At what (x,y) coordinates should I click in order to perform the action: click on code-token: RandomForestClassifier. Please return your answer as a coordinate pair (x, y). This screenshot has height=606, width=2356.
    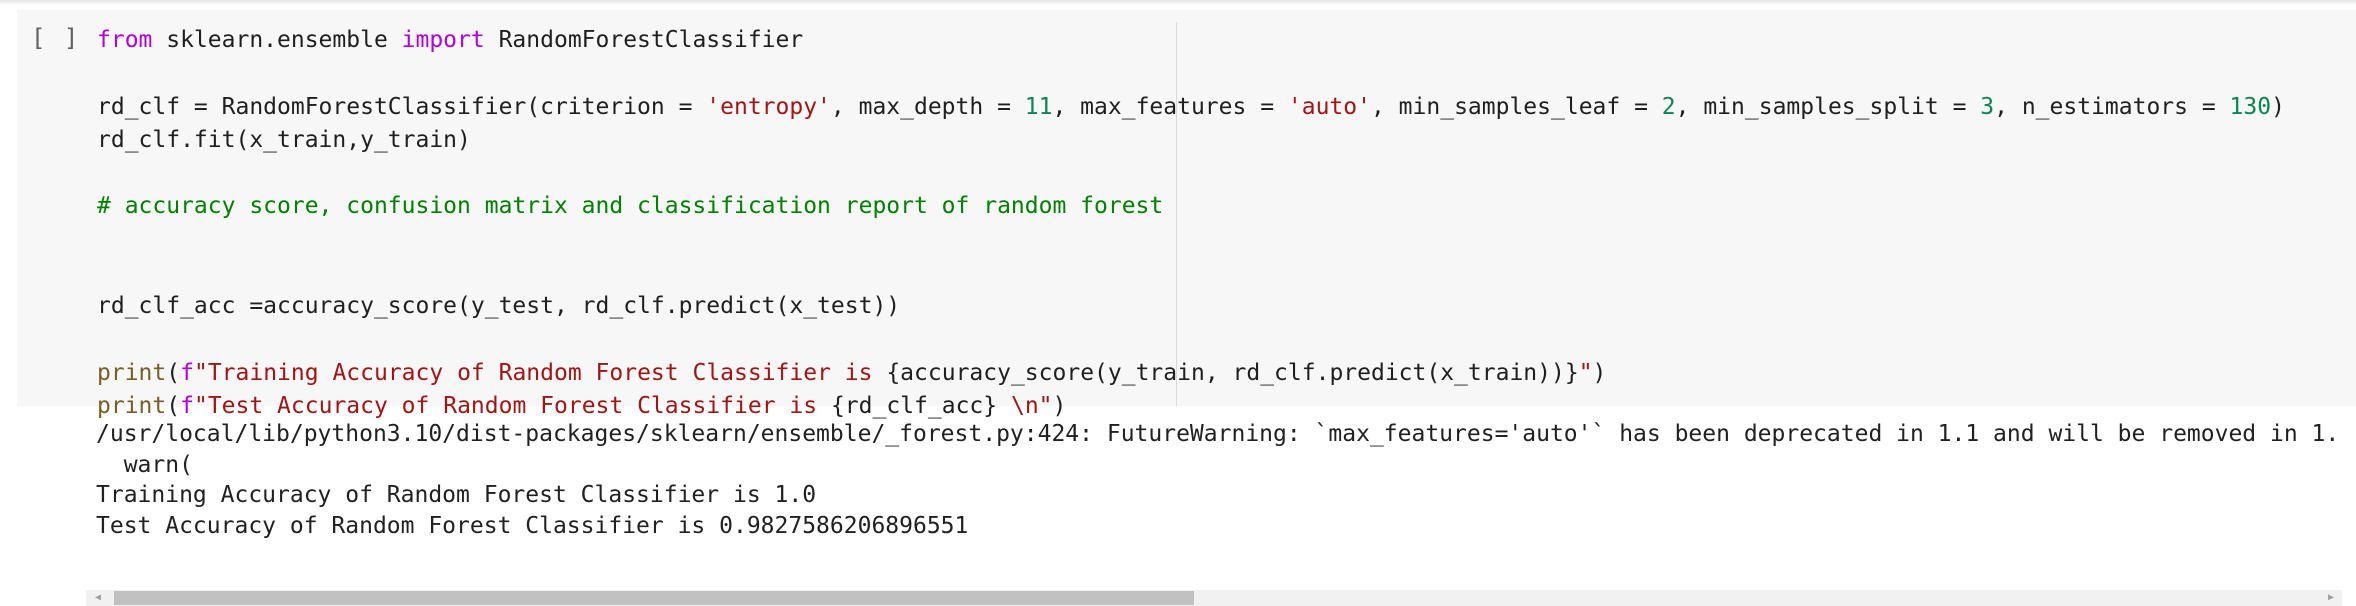
    Looking at the image, I should click on (644, 40).